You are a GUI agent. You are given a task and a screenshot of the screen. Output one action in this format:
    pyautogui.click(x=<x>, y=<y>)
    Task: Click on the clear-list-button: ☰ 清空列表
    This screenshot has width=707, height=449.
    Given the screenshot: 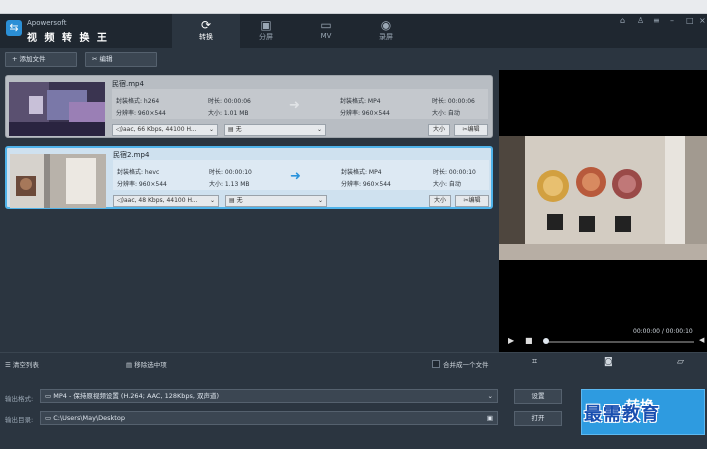 What is the action you would take?
    pyautogui.click(x=22, y=364)
    